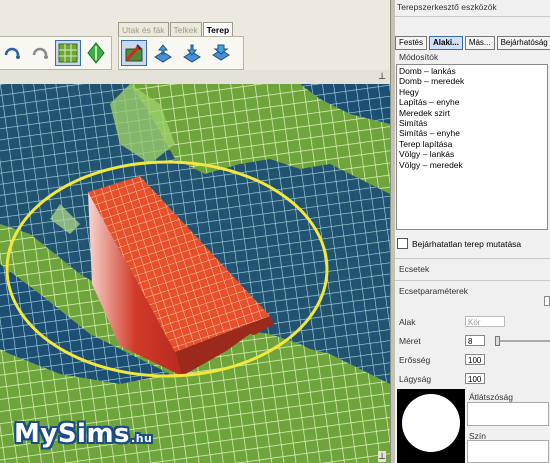 This screenshot has height=463, width=550. Describe the element at coordinates (382, 76) in the screenshot. I see `pin-icon: ⊥` at that location.